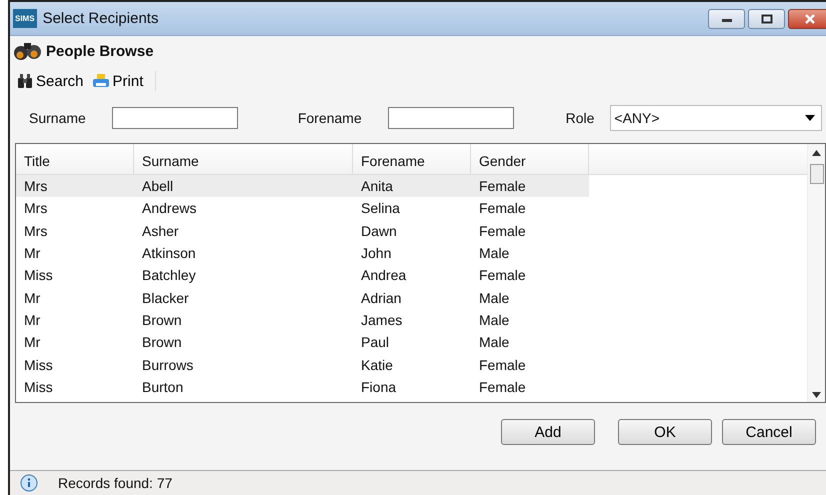  What do you see at coordinates (25, 18) in the screenshot?
I see `app-badge: SIMS` at bounding box center [25, 18].